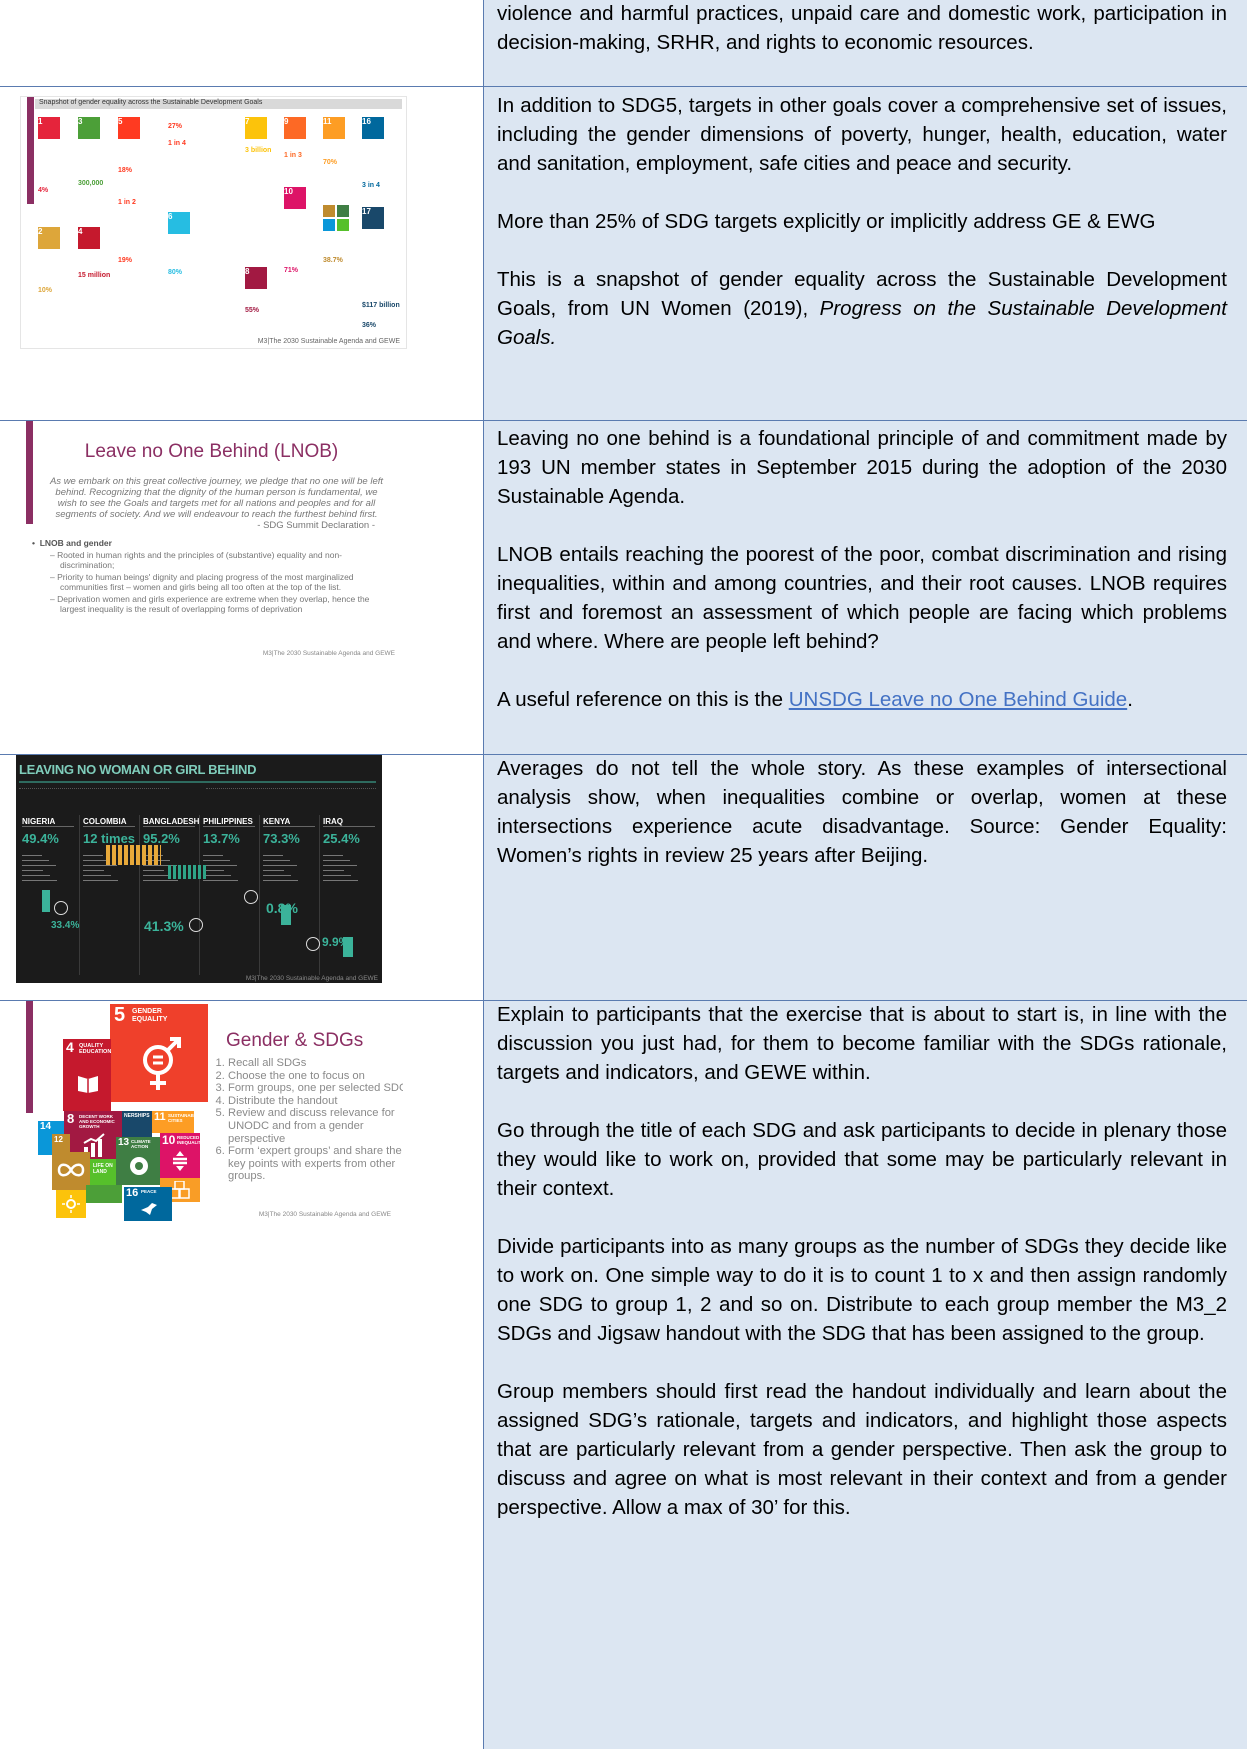 The width and height of the screenshot is (1247, 1749). I want to click on sdg-4-tile: 4 QUALITY EDUCATION, so click(87, 1075).